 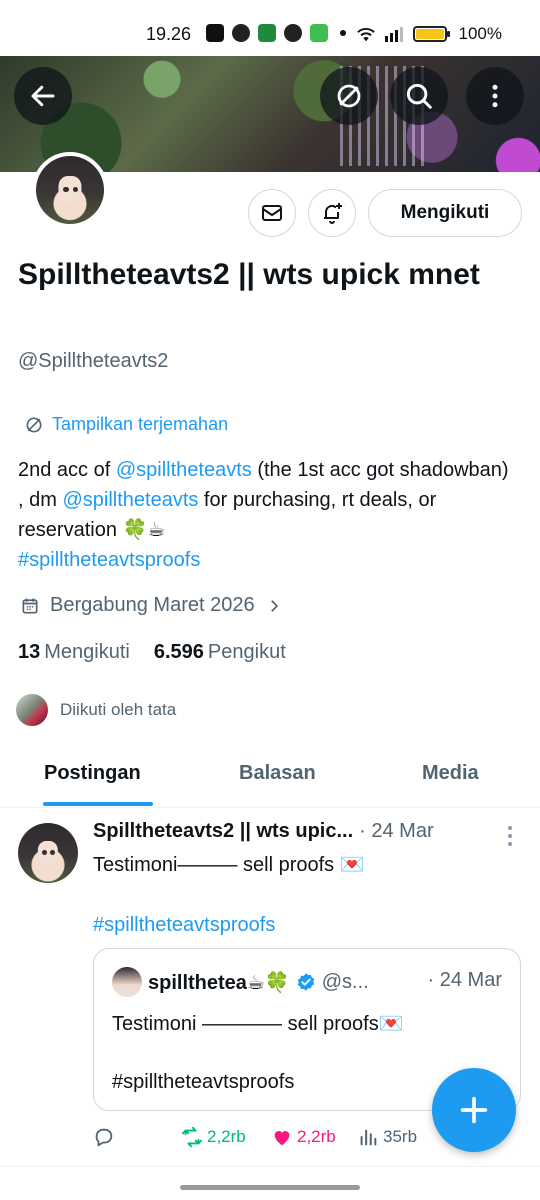 I want to click on quoted-author-name: spillthetea☕🍀, so click(x=219, y=982).